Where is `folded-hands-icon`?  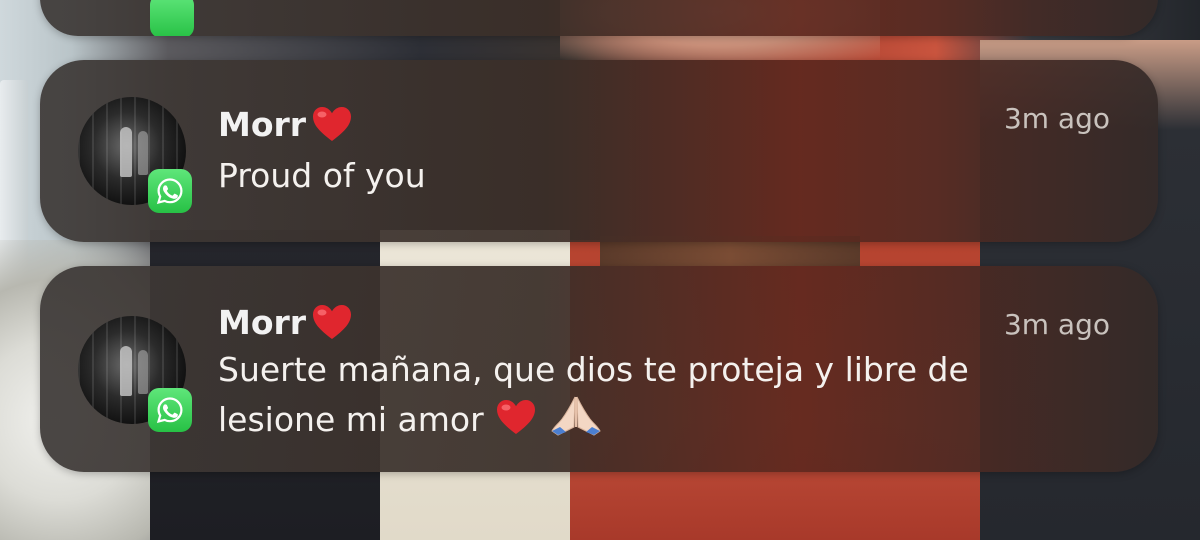
folded-hands-icon is located at coordinates (576, 416).